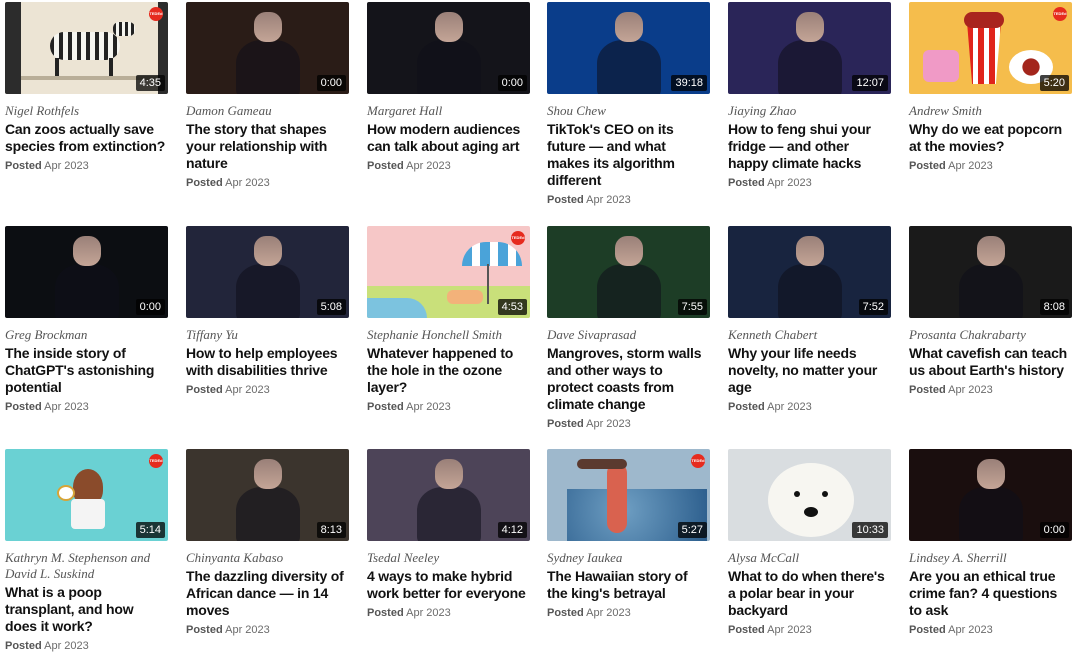  What do you see at coordinates (870, 83) in the screenshot?
I see `duration-badge: 12:07` at bounding box center [870, 83].